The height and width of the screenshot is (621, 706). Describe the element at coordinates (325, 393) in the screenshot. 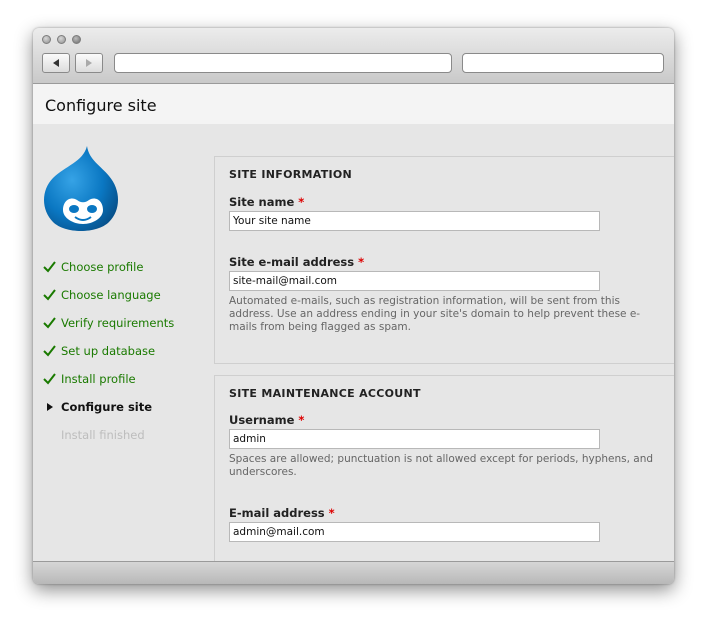

I see `fieldset-legend: SITE MAINTENANCE ACCOUNT` at that location.